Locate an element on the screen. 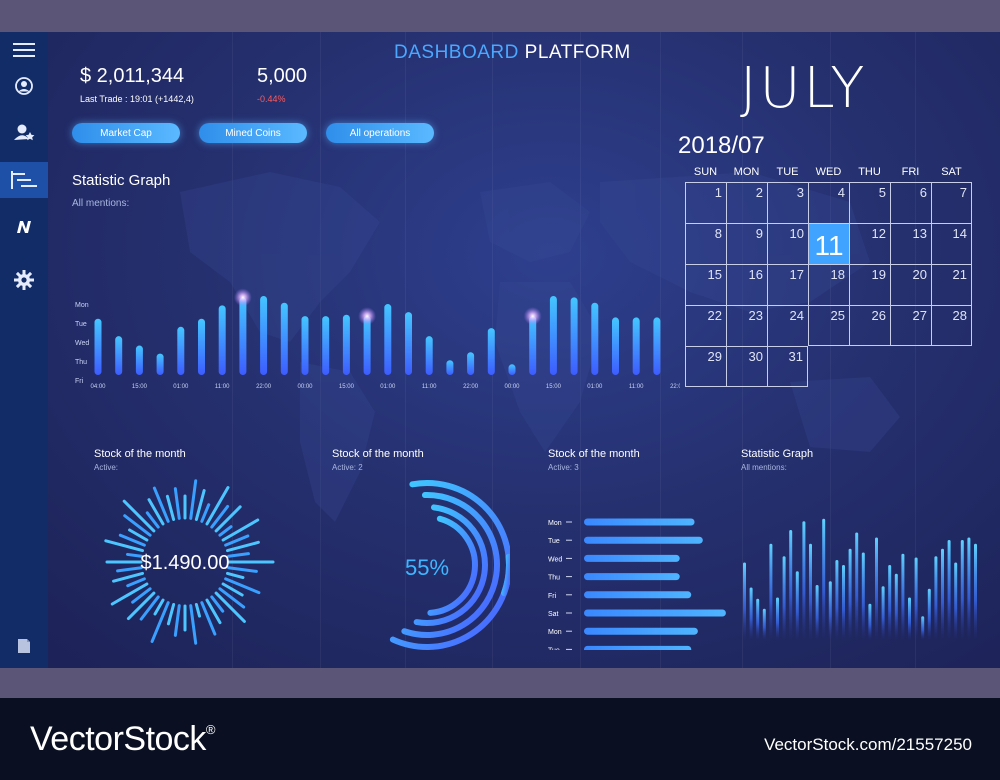 This screenshot has width=1000, height=780. calendar-day: 10 is located at coordinates (787, 243).